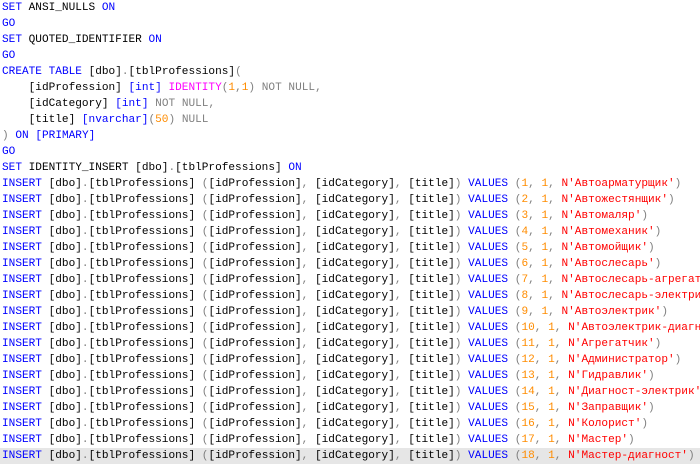 The width and height of the screenshot is (700, 464). Describe the element at coordinates (608, 408) in the screenshot. I see `code-token-str: N'Заправщик'` at that location.